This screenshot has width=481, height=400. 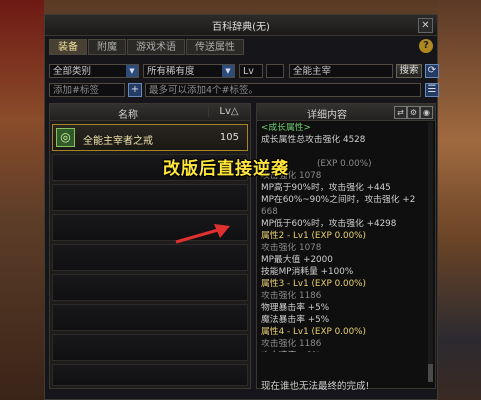 I want to click on tag-hint: 最多可以添加4个#标签。, so click(x=204, y=90).